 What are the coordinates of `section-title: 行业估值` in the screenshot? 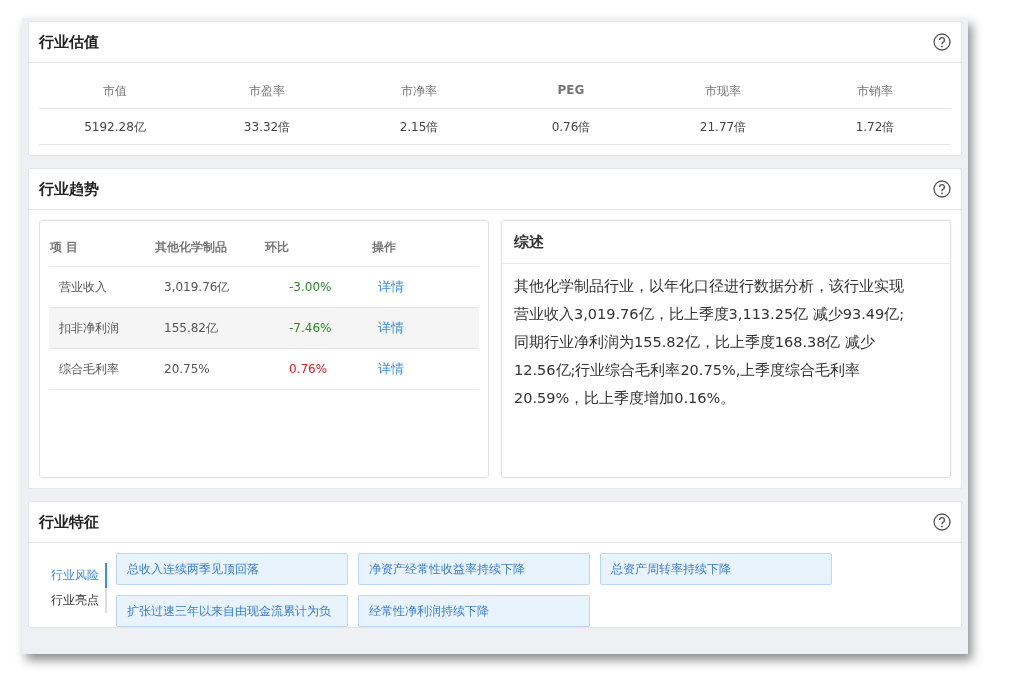 It's located at (69, 42).